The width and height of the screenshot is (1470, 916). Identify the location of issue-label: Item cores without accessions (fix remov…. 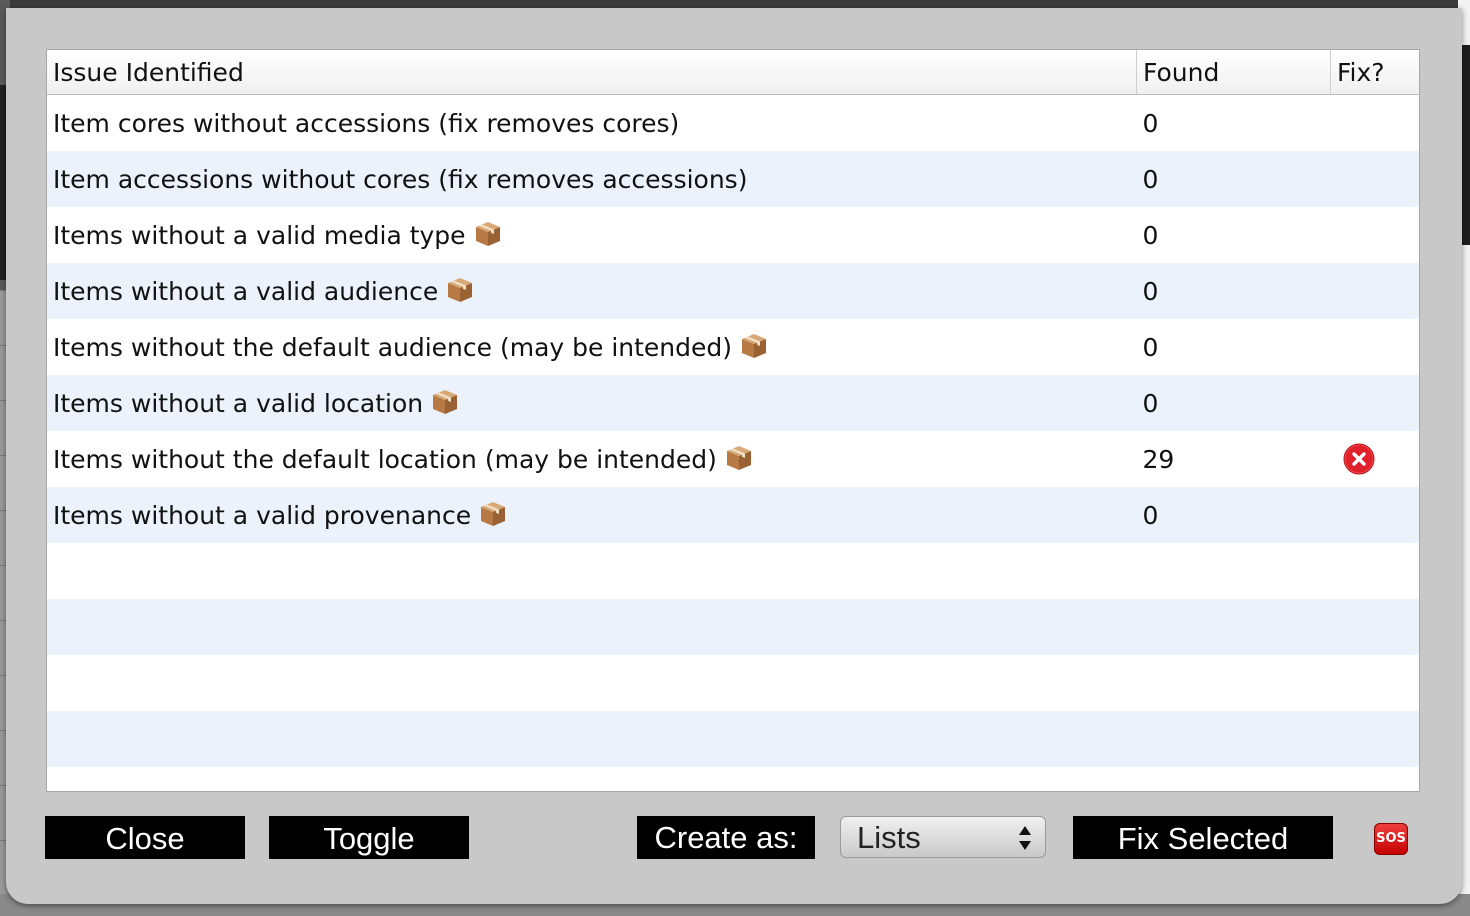
(366, 123).